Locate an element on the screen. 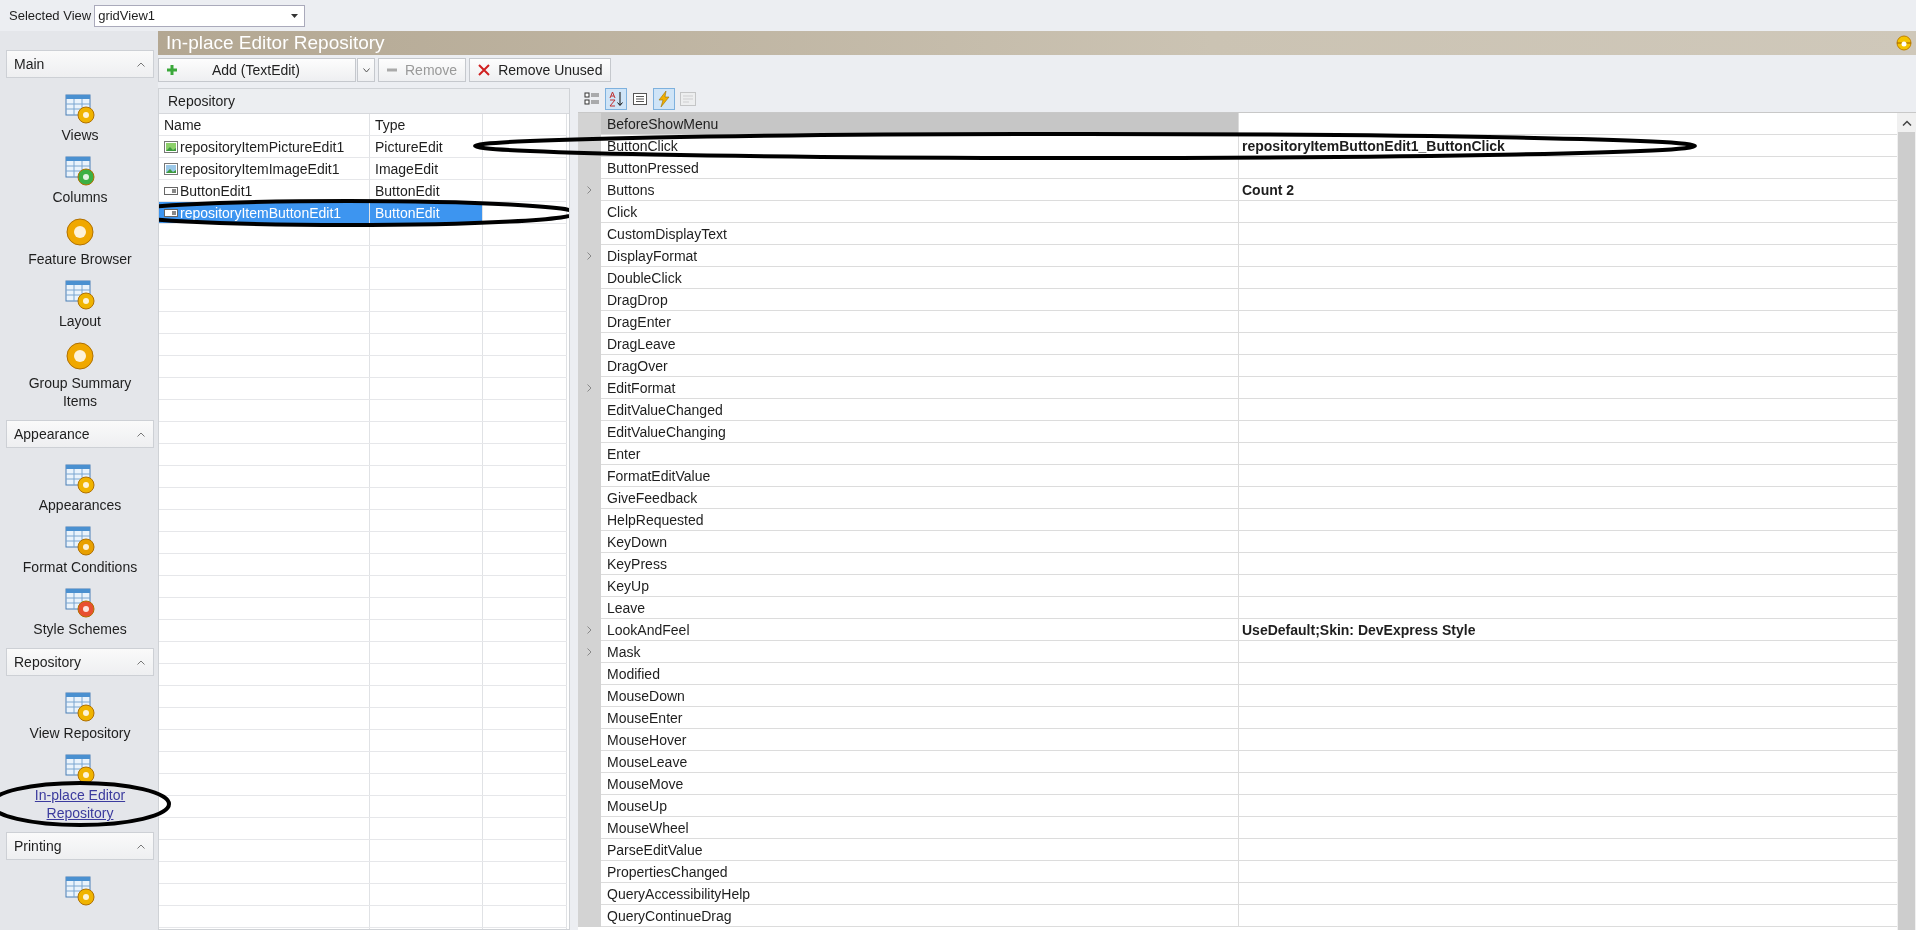 The height and width of the screenshot is (930, 1916). property-name: Enter is located at coordinates (920, 454).